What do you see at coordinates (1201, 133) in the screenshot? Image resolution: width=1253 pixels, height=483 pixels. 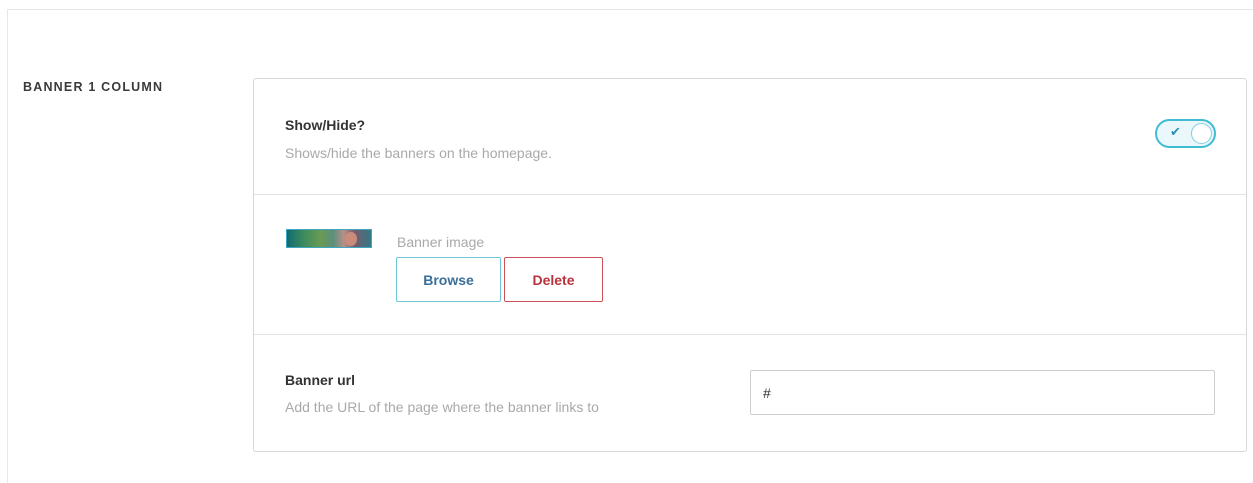 I see `toggle-knob` at bounding box center [1201, 133].